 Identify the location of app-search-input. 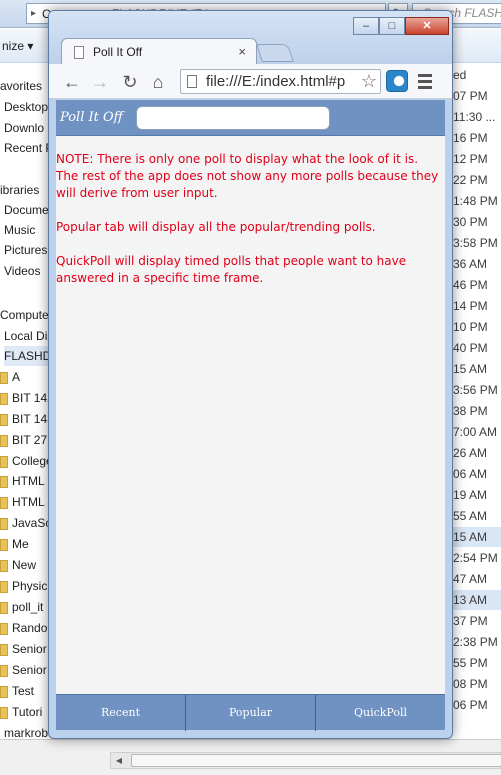
(233, 118).